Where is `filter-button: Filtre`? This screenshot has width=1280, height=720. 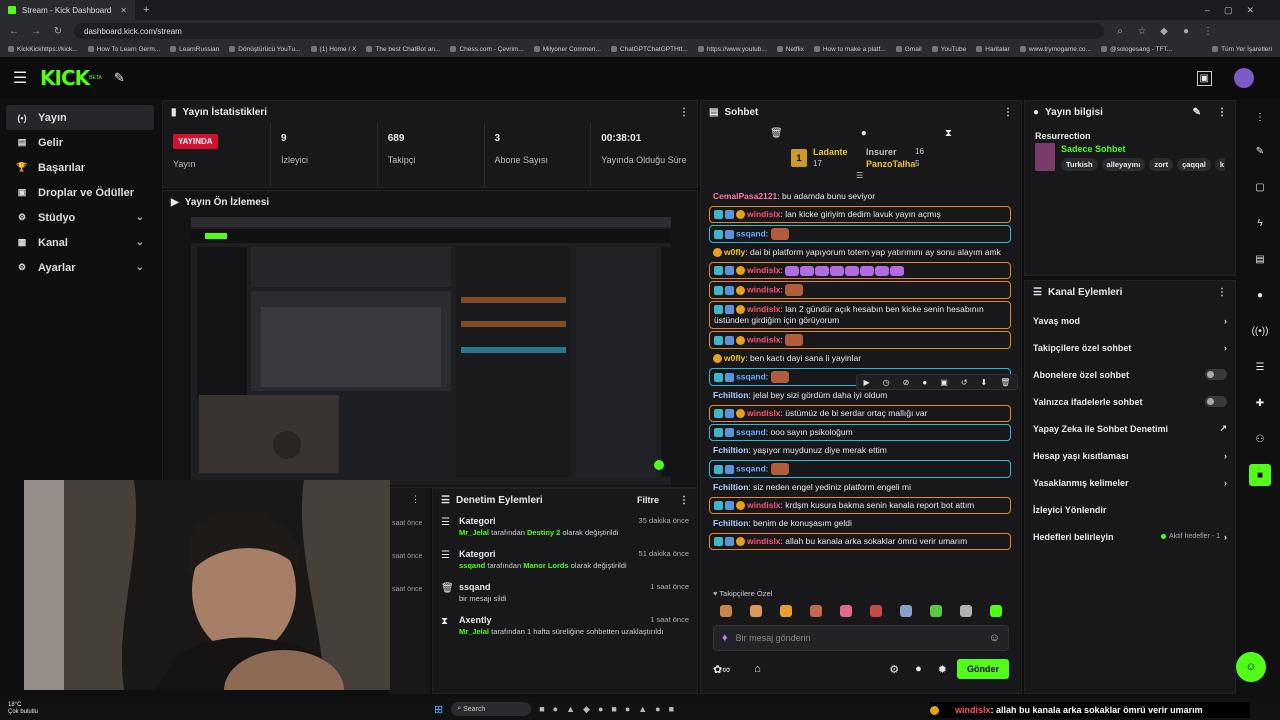
filter-button: Filtre is located at coordinates (648, 500).